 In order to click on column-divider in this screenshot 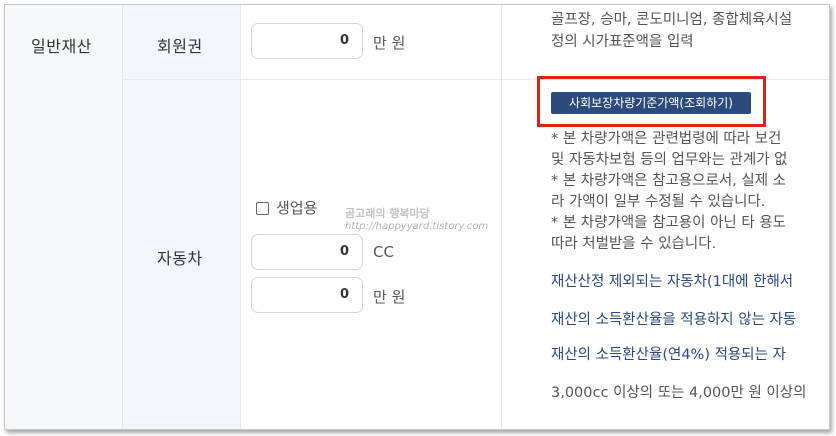, I will do `click(501, 217)`.